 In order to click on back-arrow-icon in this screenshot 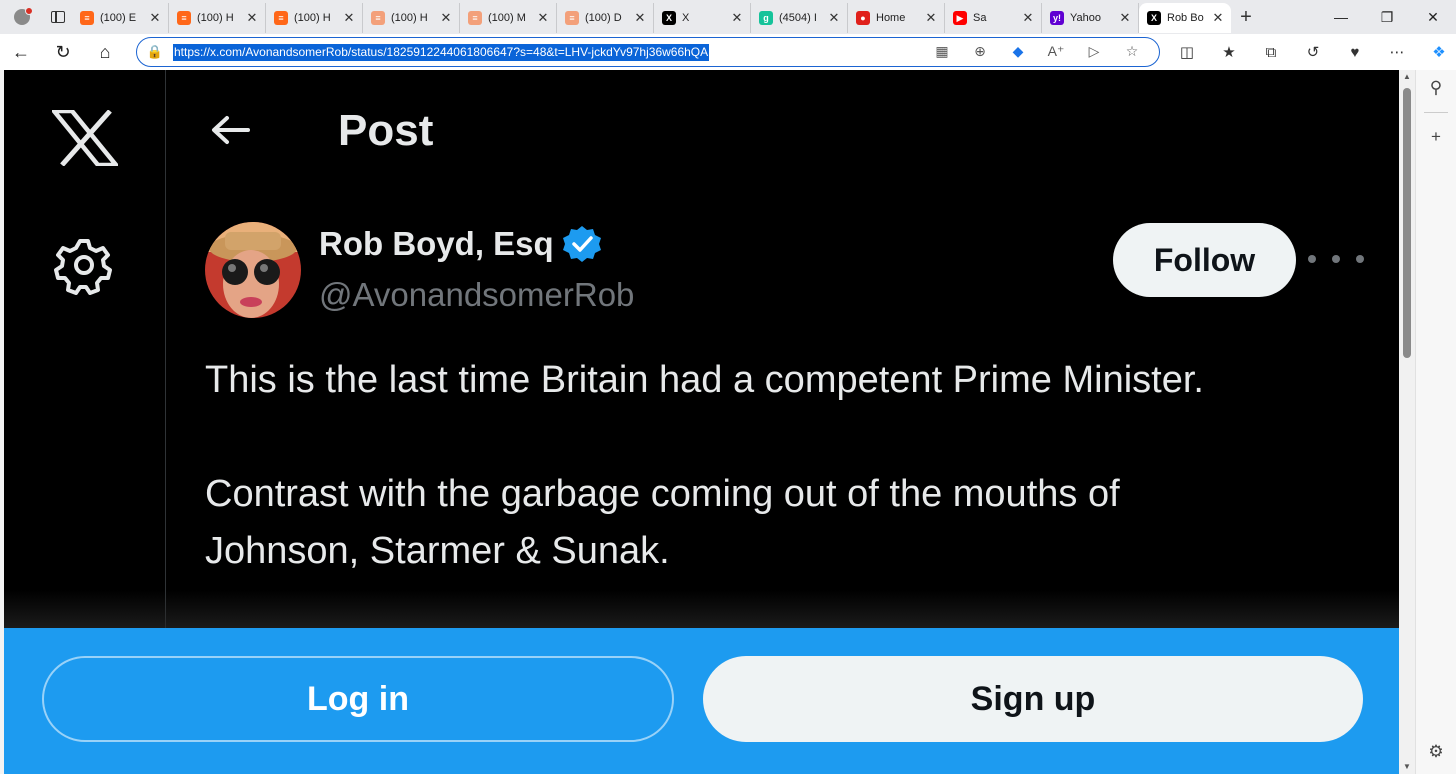, I will do `click(231, 130)`.